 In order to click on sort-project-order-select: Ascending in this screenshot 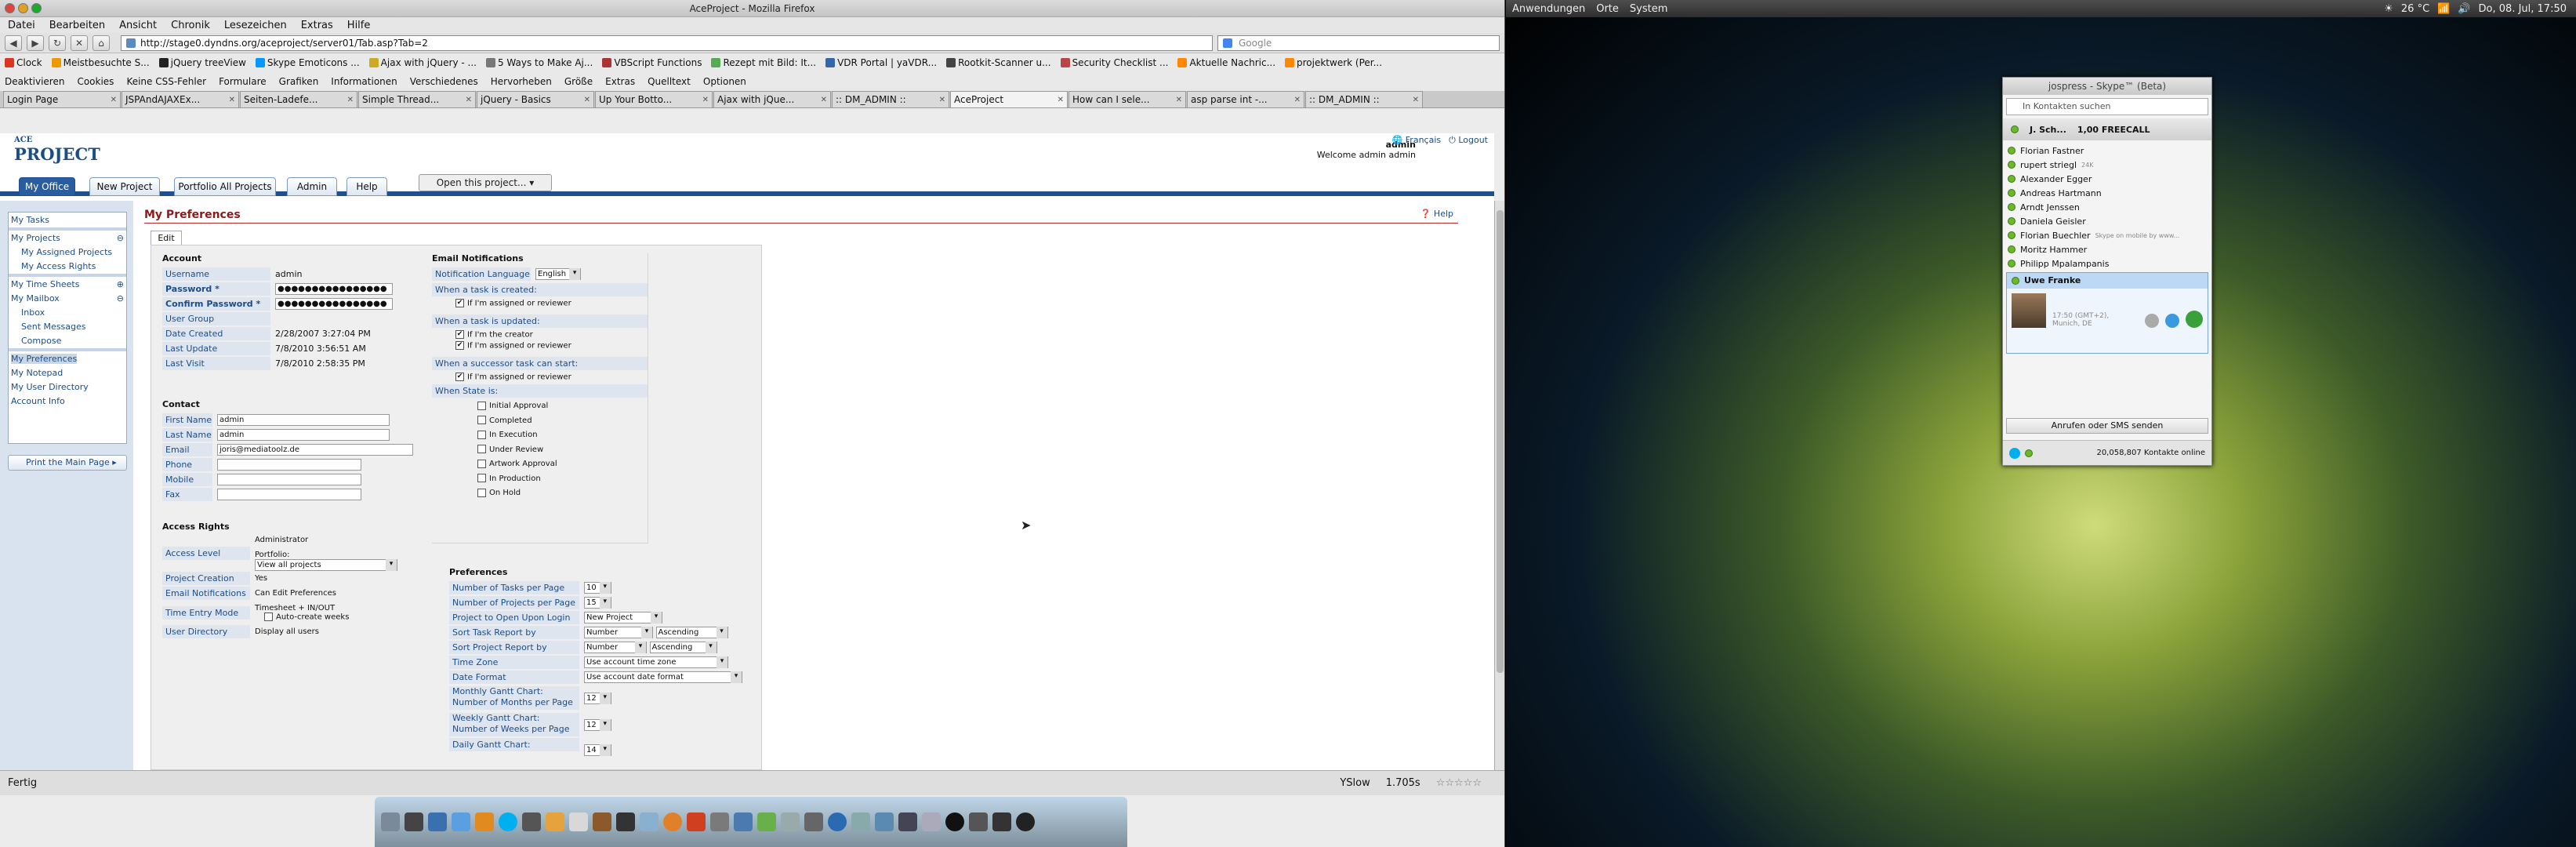, I will do `click(683, 647)`.